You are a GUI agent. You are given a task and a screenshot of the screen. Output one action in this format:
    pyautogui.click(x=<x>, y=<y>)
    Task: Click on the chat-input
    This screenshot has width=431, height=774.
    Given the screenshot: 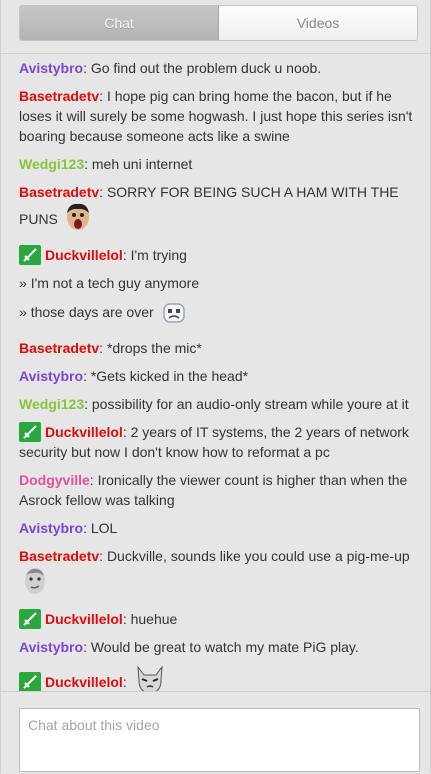 What is the action you would take?
    pyautogui.click(x=219, y=740)
    